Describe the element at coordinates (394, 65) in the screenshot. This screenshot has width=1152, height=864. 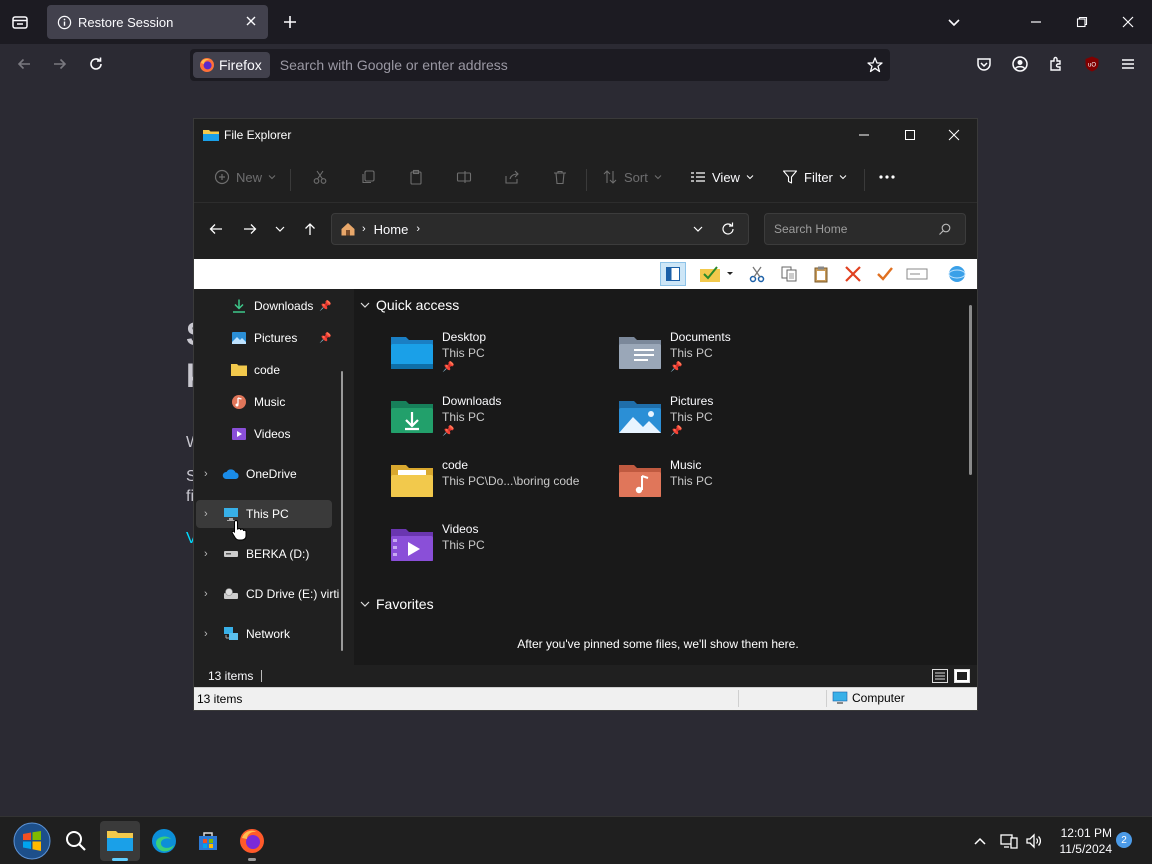
I see `url-input-placeholder: Search with Google or enter address` at that location.